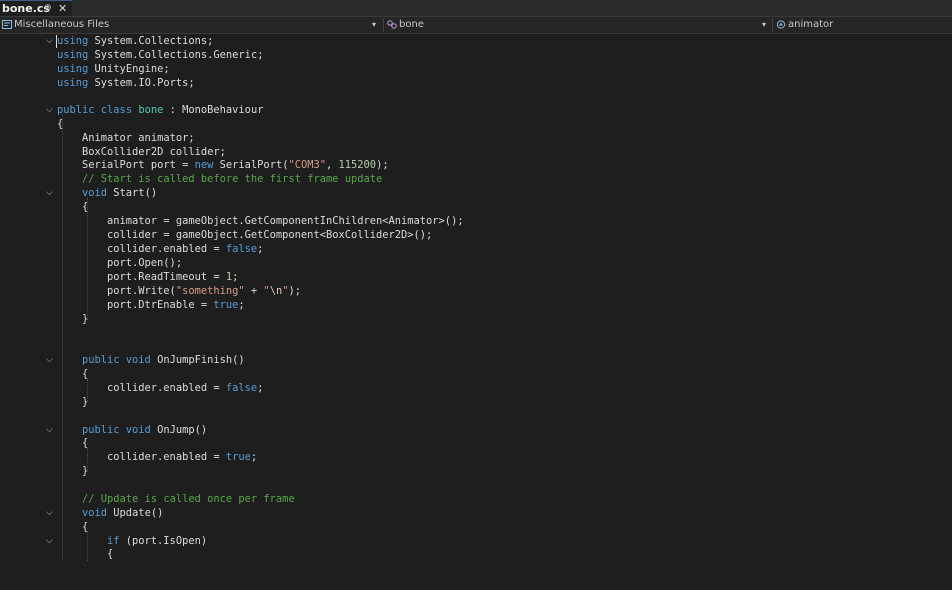 The height and width of the screenshot is (590, 952). I want to click on code-token: ;, so click(260, 388).